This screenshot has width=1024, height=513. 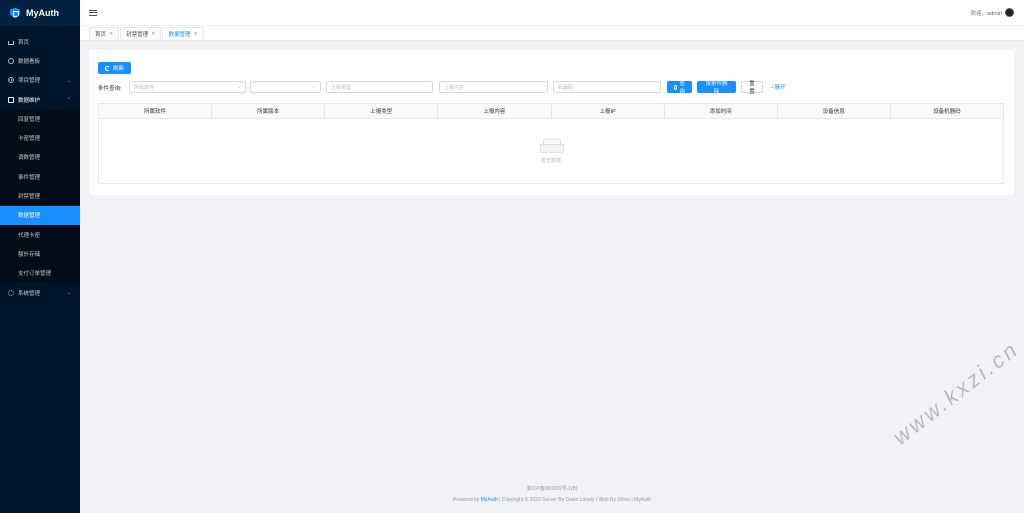 I want to click on column-header: 所属版本, so click(x=269, y=111).